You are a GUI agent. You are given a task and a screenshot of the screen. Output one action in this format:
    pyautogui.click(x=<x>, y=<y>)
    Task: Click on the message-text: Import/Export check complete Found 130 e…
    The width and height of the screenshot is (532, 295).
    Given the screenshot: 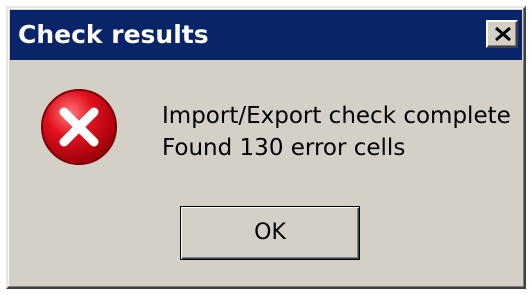 What is the action you would take?
    pyautogui.click(x=336, y=132)
    